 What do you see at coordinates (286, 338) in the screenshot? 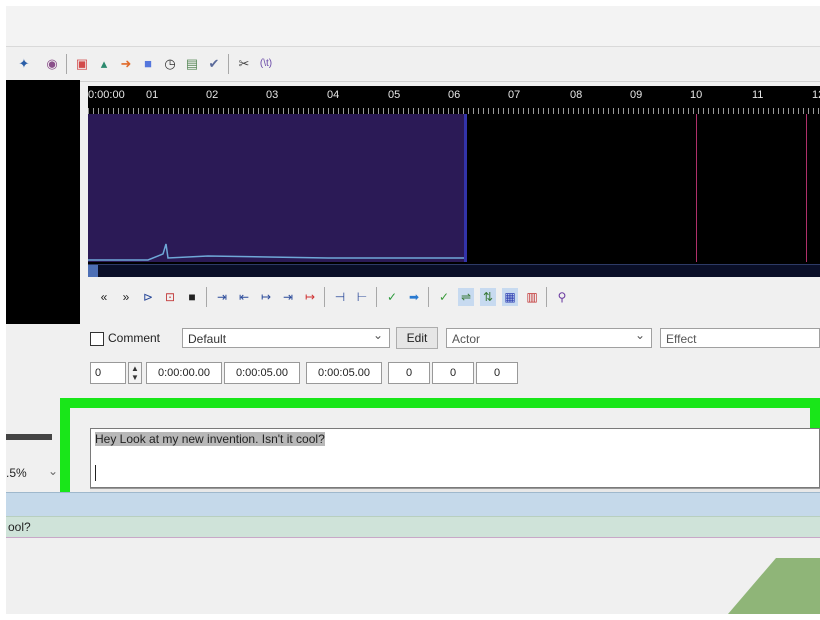
I see `style-dropdown: Default` at bounding box center [286, 338].